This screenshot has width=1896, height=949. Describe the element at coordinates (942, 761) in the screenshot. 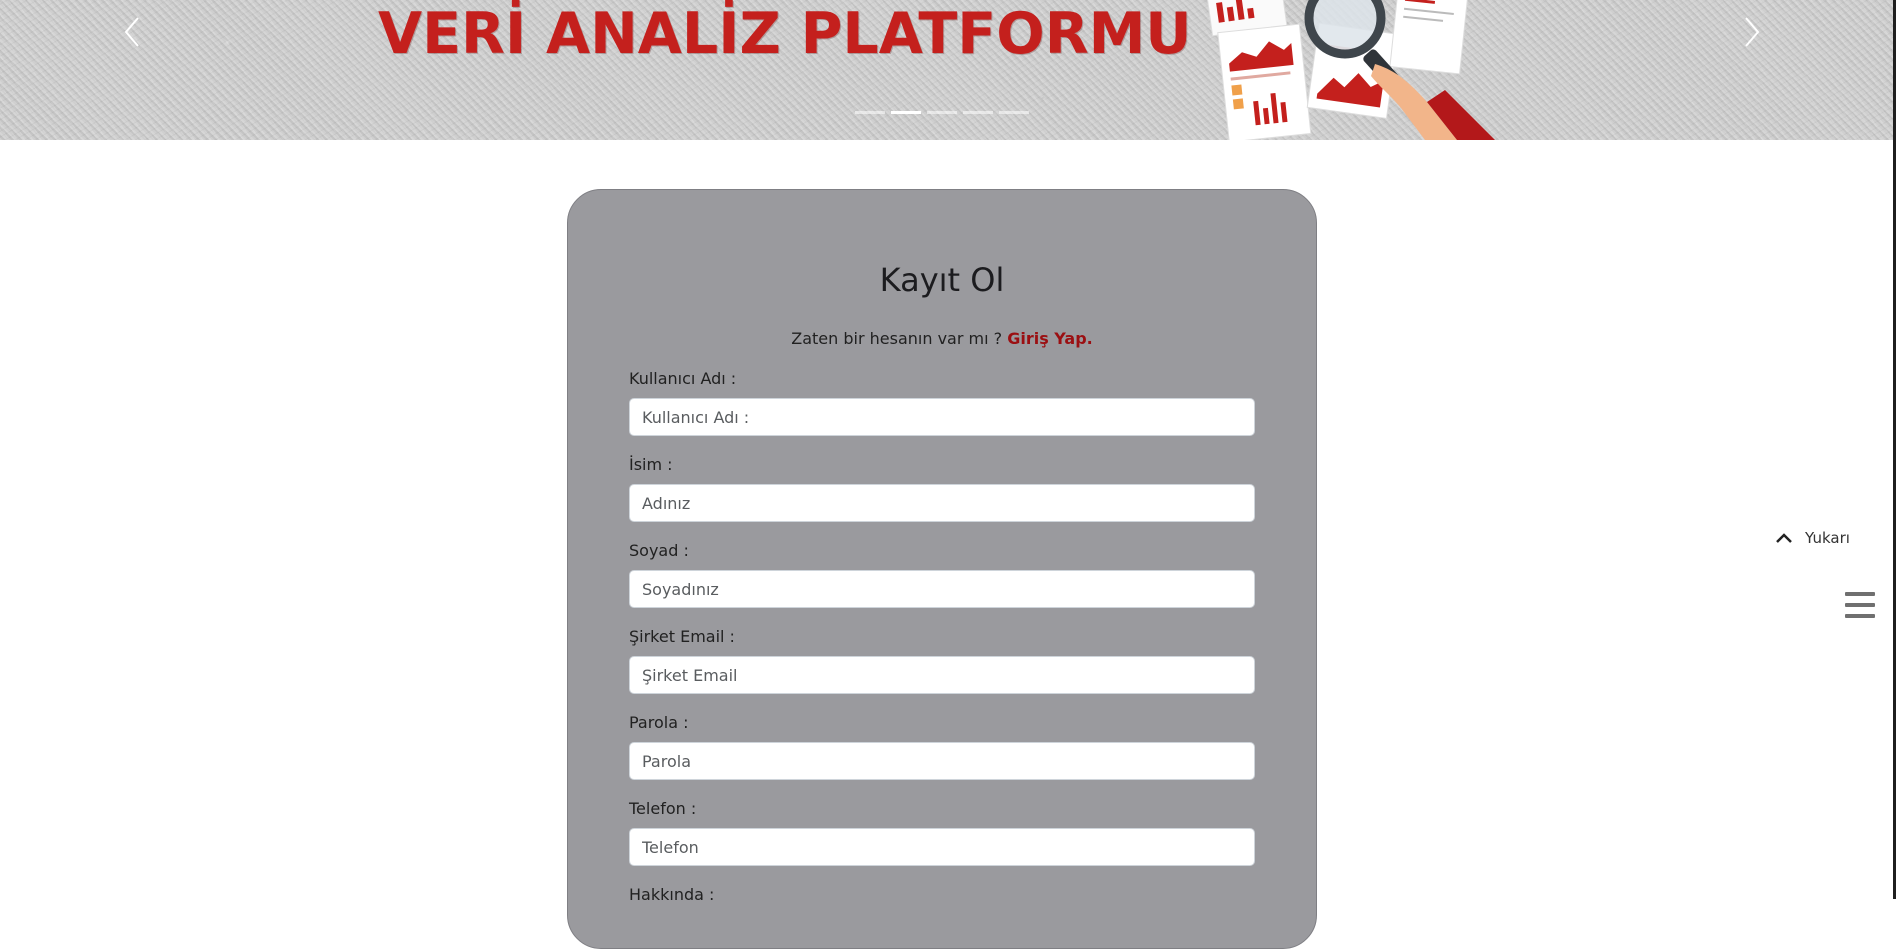

I see `password-input` at that location.